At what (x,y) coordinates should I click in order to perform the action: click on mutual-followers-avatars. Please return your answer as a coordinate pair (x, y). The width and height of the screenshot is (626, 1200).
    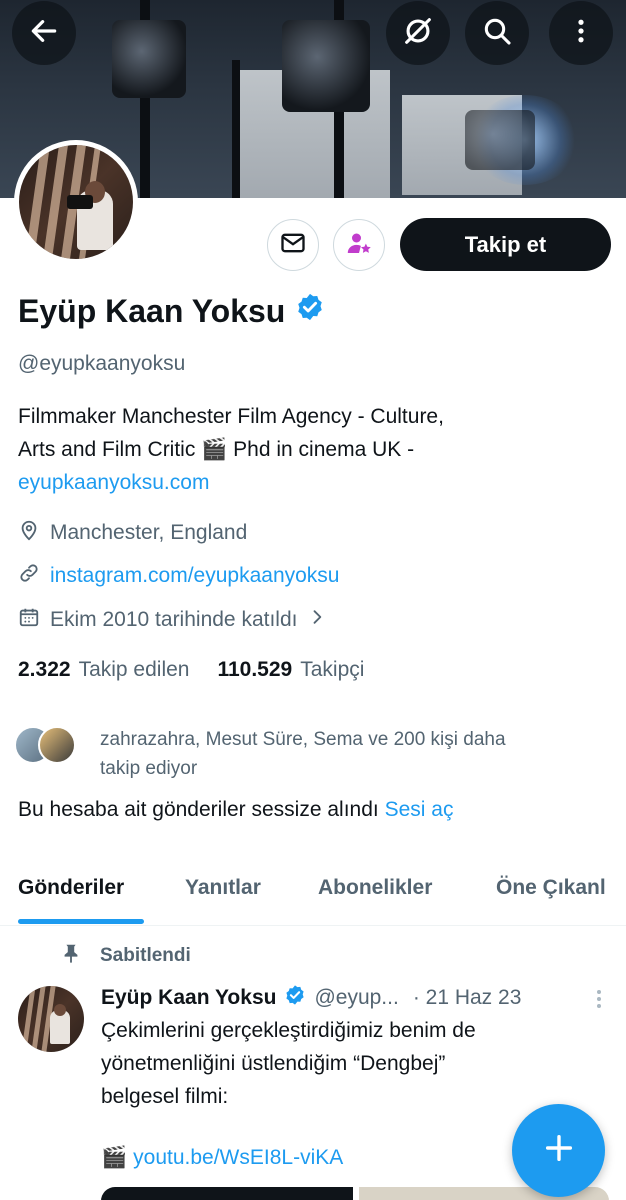
    Looking at the image, I should click on (45, 745).